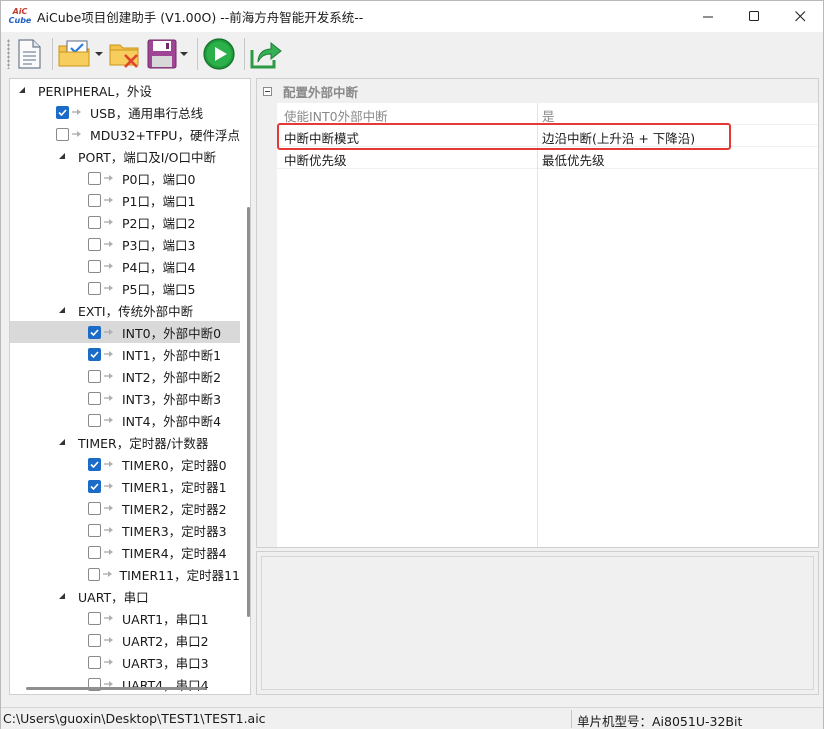  I want to click on tree-item: P4口，端口4, so click(125, 266).